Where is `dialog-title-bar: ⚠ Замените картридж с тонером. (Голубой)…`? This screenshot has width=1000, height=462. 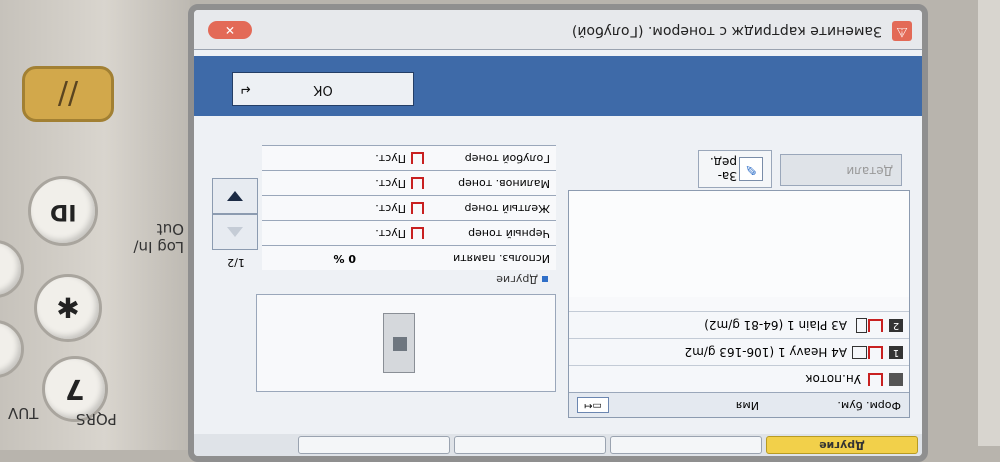
dialog-title-bar: ⚠ Замените картридж с тонером. (Голубой)… is located at coordinates (558, 30).